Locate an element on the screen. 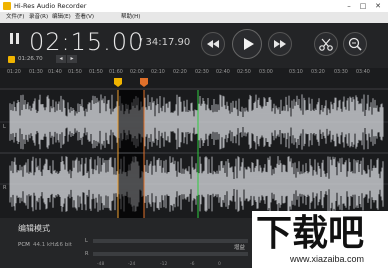  fast-forward-icon is located at coordinates (280, 44).